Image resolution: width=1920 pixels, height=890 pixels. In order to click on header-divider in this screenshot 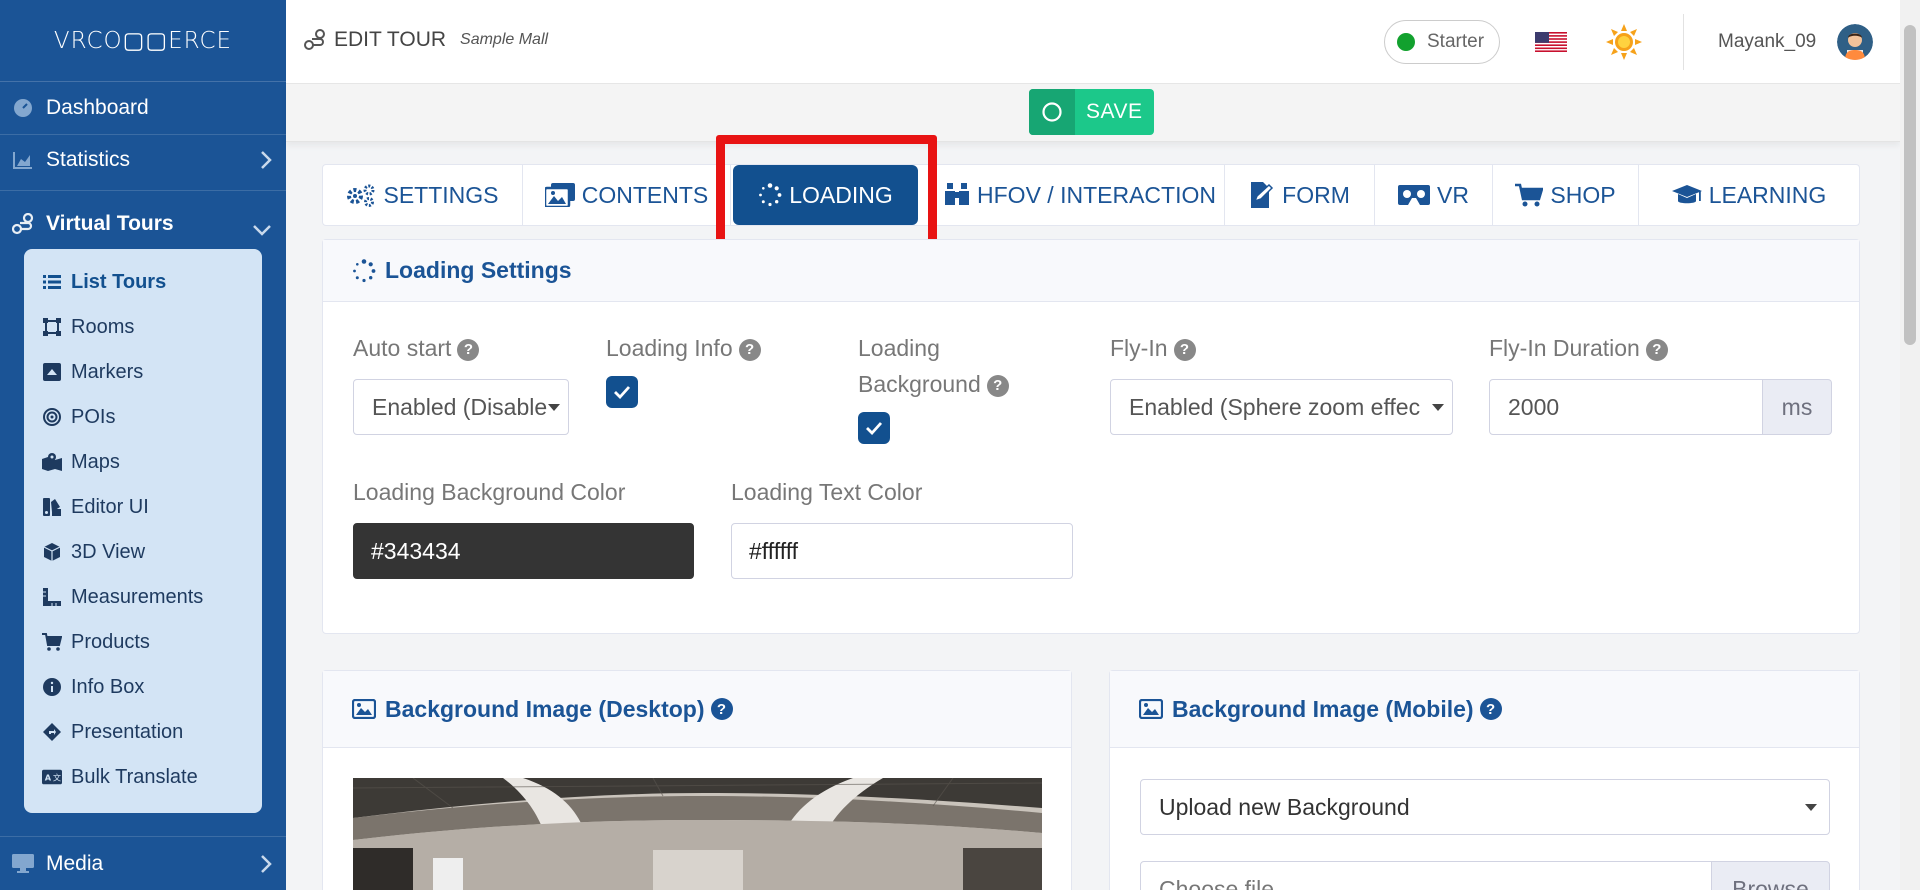, I will do `click(1683, 42)`.